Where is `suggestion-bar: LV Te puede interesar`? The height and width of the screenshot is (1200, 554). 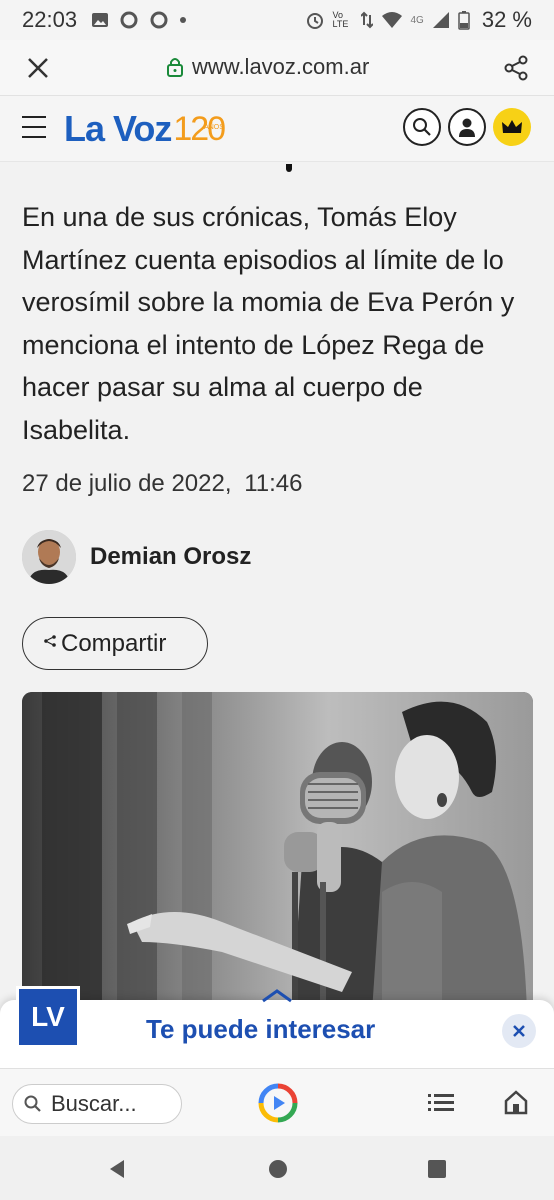 suggestion-bar: LV Te puede interesar is located at coordinates (277, 1027).